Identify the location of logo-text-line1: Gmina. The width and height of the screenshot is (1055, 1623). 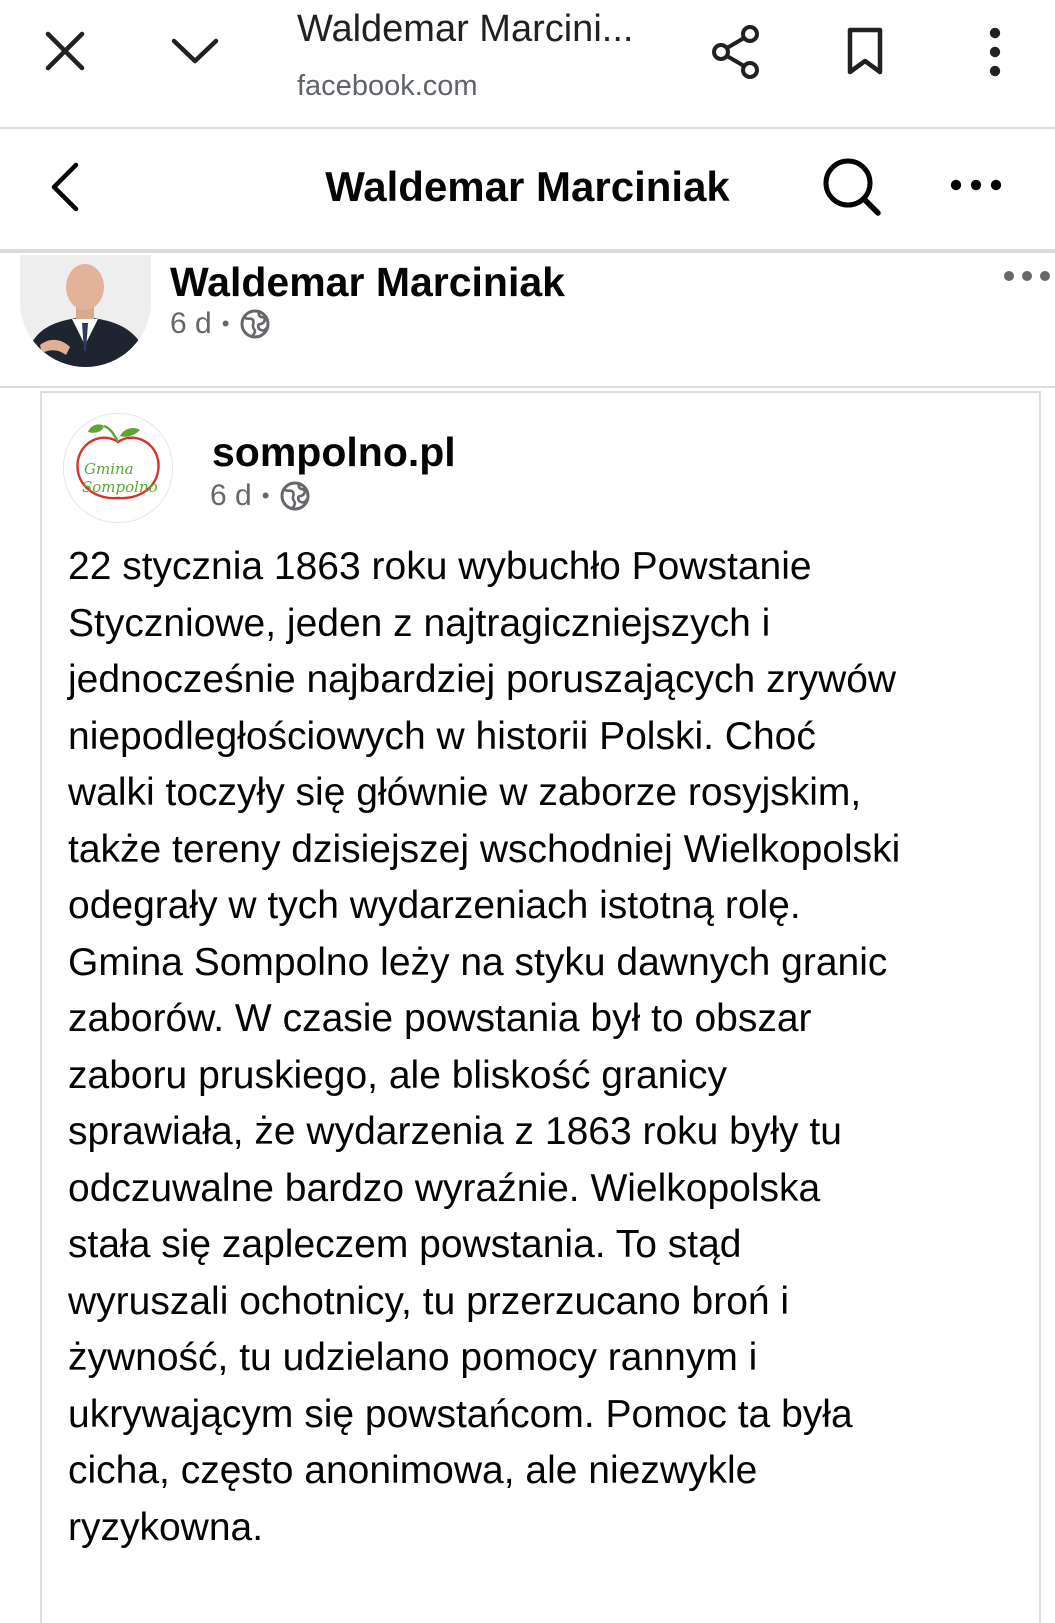
(109, 469).